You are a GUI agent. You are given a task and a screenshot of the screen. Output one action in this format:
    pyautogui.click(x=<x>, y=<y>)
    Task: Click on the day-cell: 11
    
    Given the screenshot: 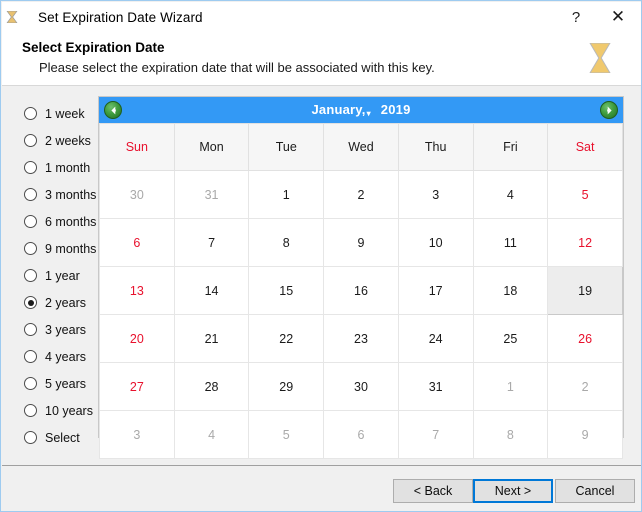 What is the action you would take?
    pyautogui.click(x=510, y=242)
    